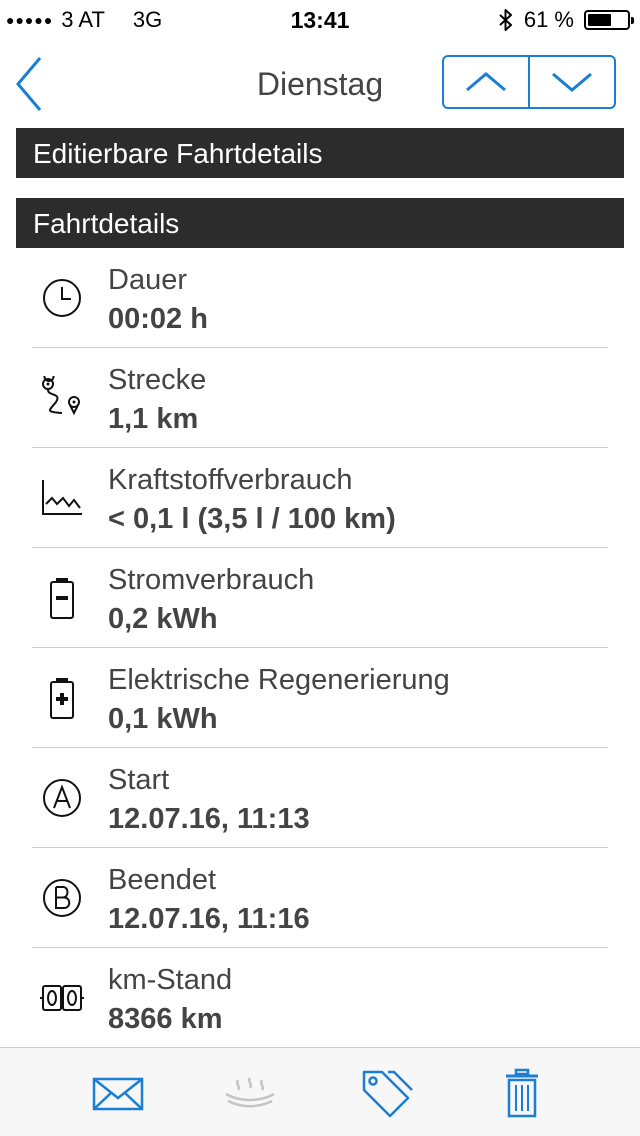 This screenshot has width=640, height=1136. What do you see at coordinates (320, 698) in the screenshot?
I see `list-item-regeneration: Elektrische Regenerierung 0,1 kWh` at bounding box center [320, 698].